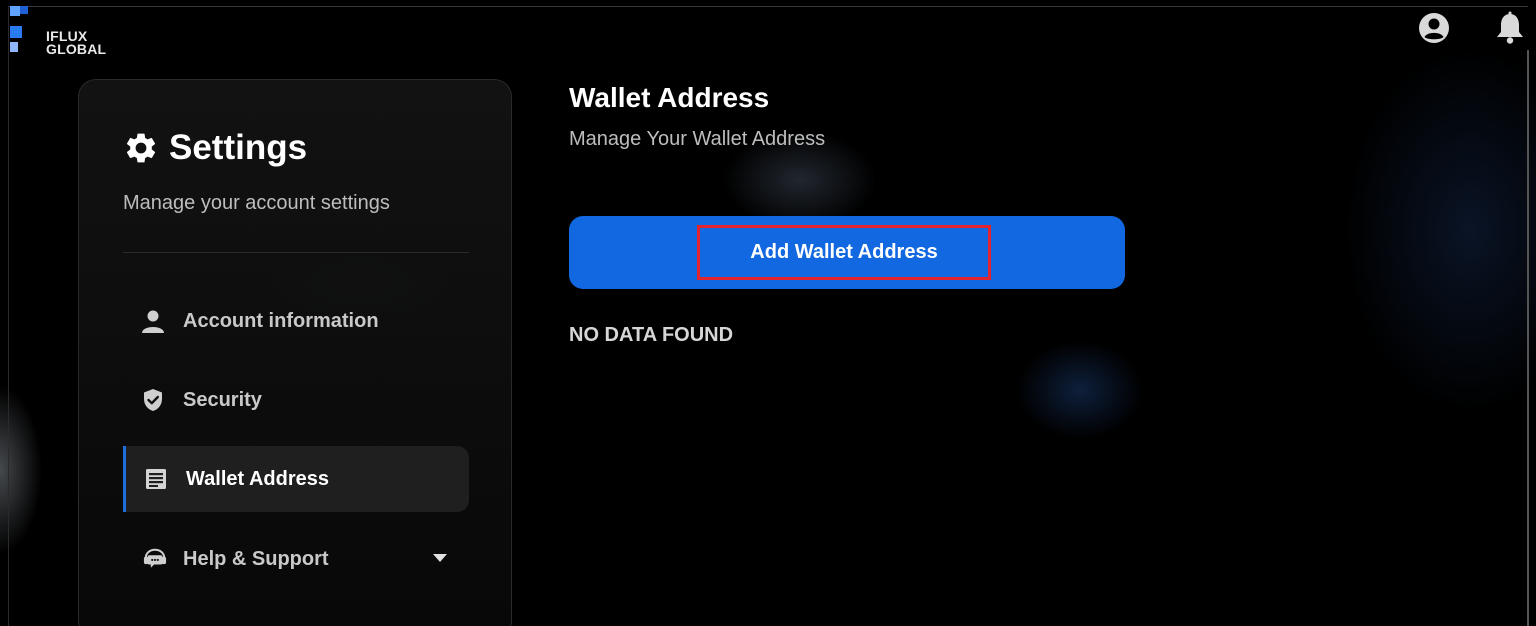 The width and height of the screenshot is (1536, 626). Describe the element at coordinates (651, 335) in the screenshot. I see `empty-state-text: NO DATA FOUND` at that location.